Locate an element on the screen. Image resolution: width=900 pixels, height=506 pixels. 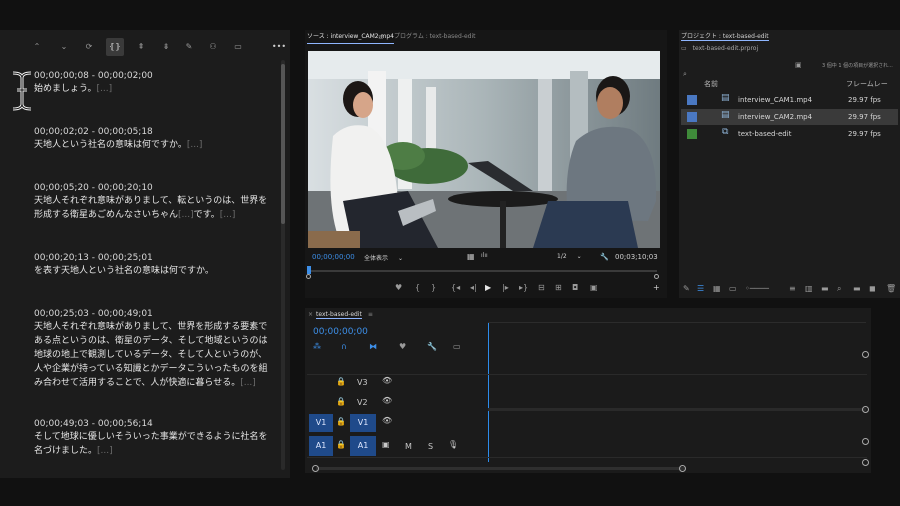
source-timecode-left: 00;00;00;00 is located at coordinates (333, 257).